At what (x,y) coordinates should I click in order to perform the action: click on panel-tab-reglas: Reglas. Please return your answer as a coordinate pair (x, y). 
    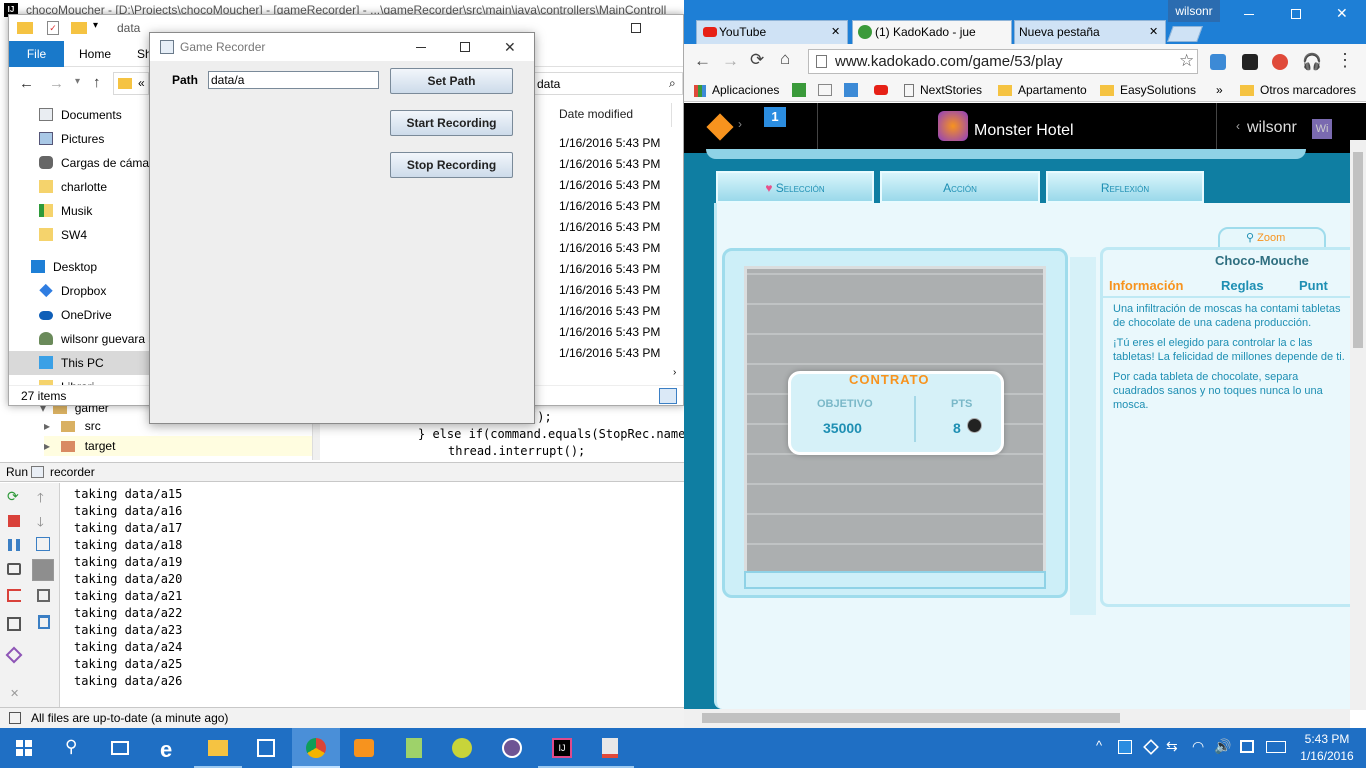
    Looking at the image, I should click on (1242, 285).